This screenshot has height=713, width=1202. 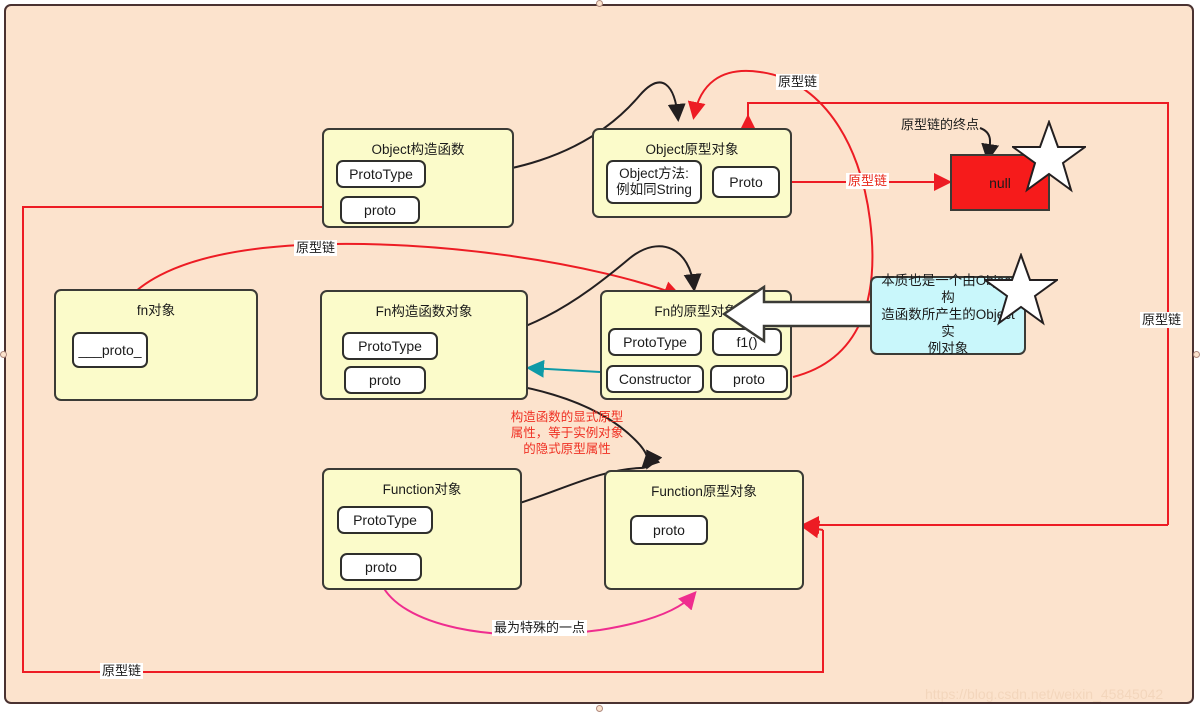 What do you see at coordinates (1021, 289) in the screenshot?
I see `star-icon-note` at bounding box center [1021, 289].